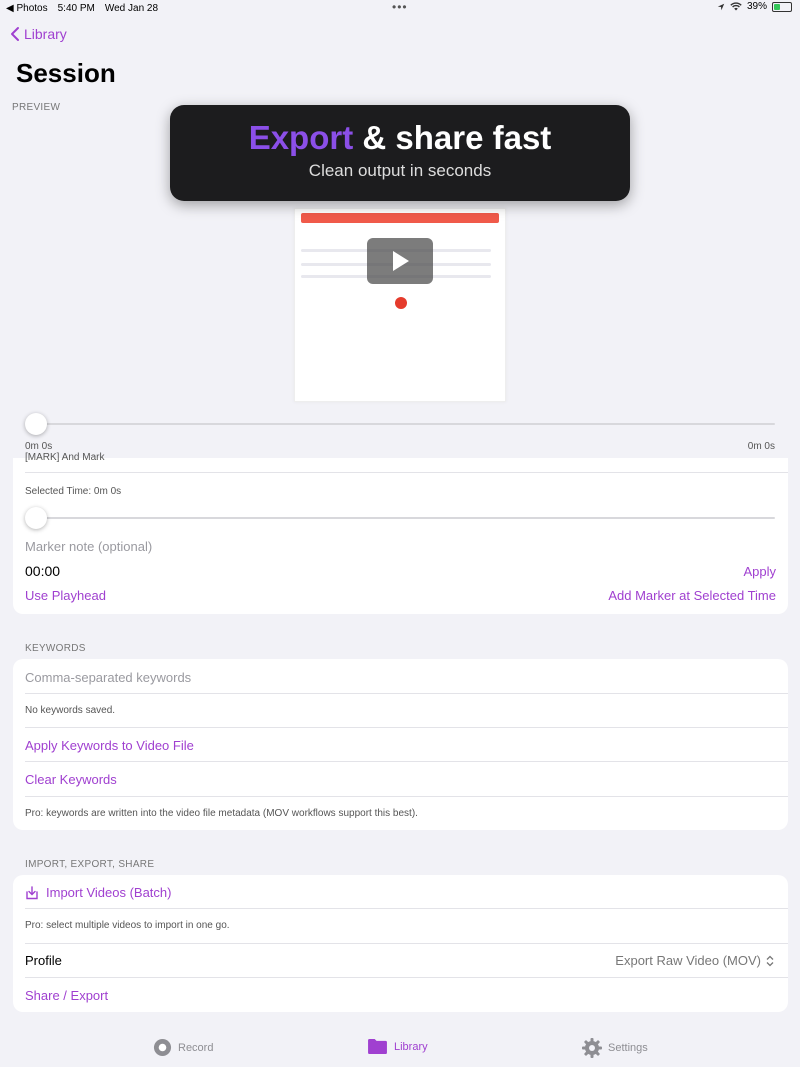 The width and height of the screenshot is (800, 1067). I want to click on profile-value: Export Raw Video (MOV), so click(688, 960).